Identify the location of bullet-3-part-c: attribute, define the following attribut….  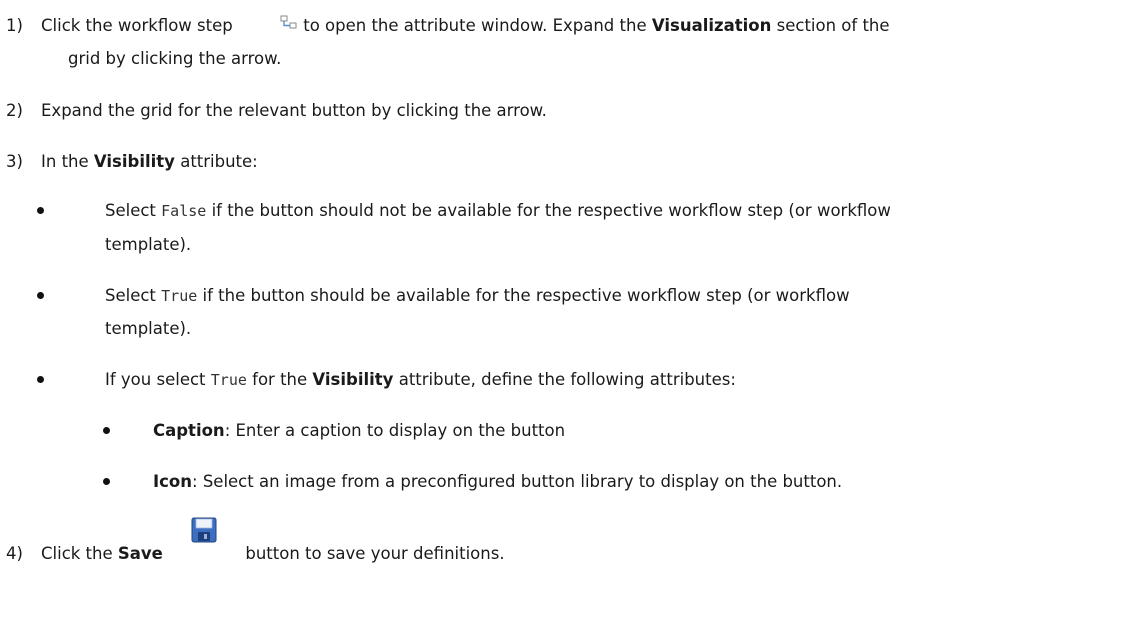
(567, 379).